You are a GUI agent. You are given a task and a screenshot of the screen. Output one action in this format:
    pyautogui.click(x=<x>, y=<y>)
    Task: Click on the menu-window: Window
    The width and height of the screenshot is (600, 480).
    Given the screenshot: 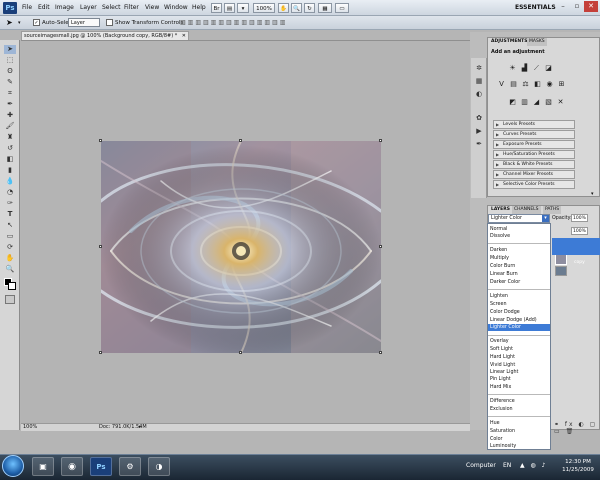 What is the action you would take?
    pyautogui.click(x=176, y=7)
    